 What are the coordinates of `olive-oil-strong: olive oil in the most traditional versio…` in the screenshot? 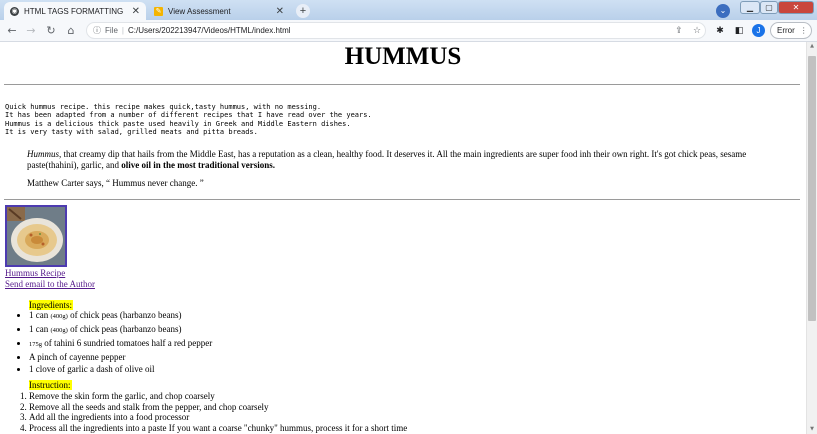 It's located at (198, 164).